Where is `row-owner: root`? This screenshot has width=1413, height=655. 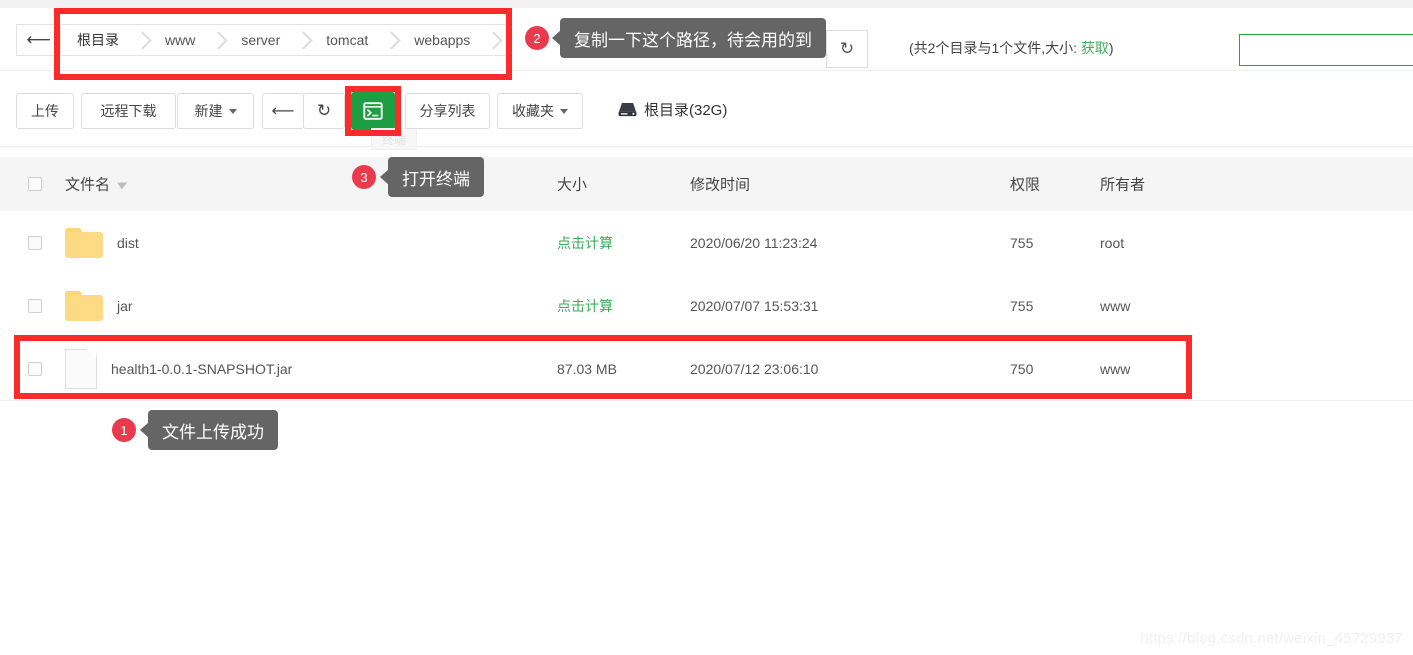 row-owner: root is located at coordinates (1112, 243).